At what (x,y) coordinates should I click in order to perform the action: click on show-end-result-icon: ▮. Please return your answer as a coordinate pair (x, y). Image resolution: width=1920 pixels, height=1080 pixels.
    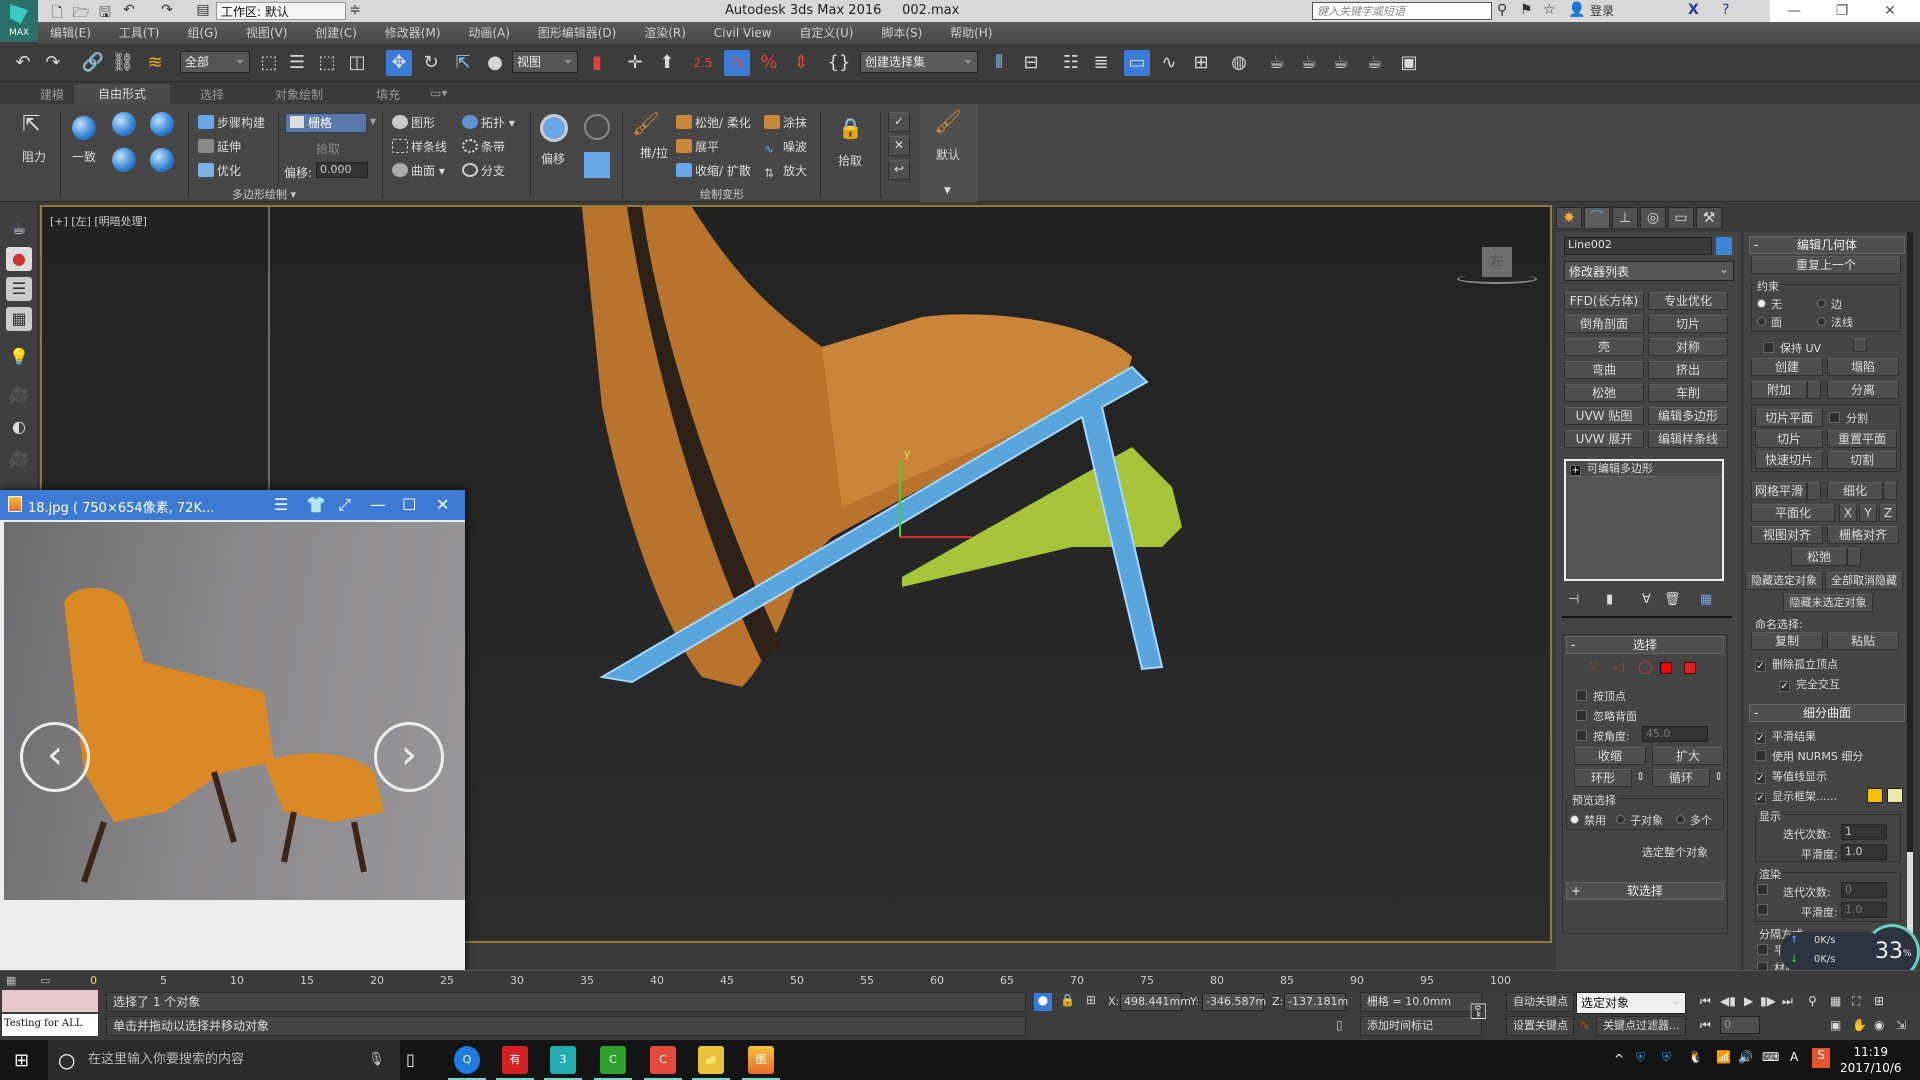
    Looking at the image, I should click on (1609, 599).